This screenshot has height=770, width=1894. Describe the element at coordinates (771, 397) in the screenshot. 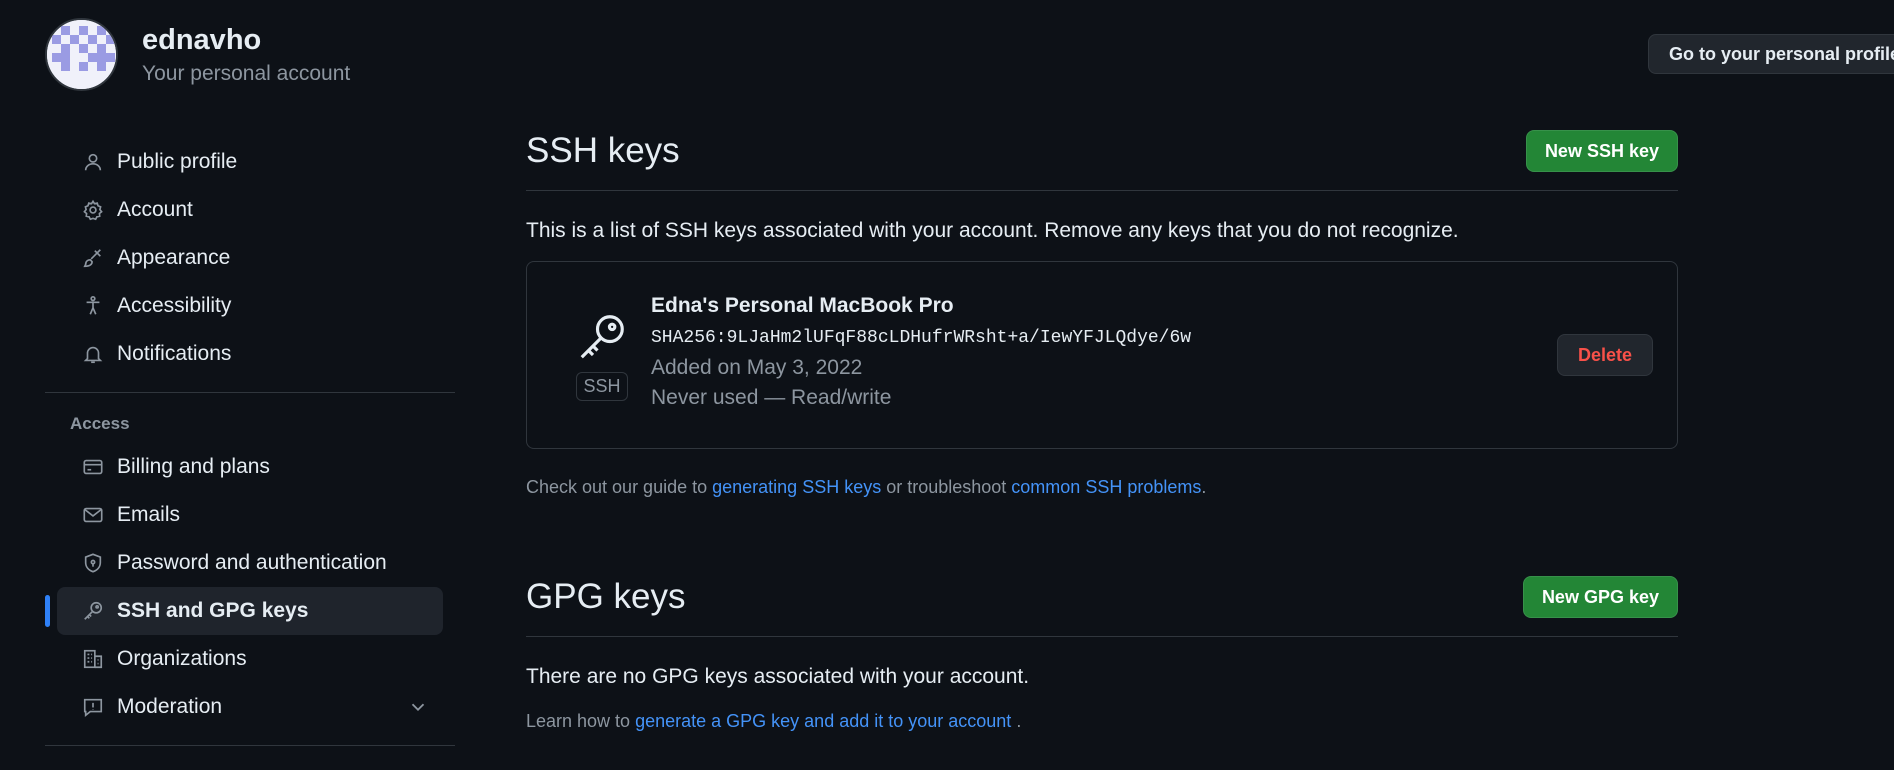

I see `key-usage: Never used — Read/write` at that location.